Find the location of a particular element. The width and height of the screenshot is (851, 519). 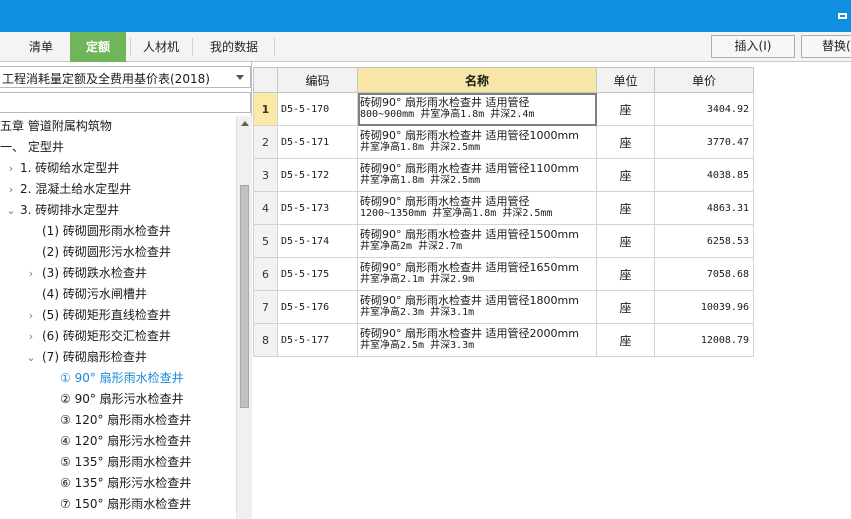

tree-node: (1) 砖砌圆形雨水检查井 is located at coordinates (118, 231).